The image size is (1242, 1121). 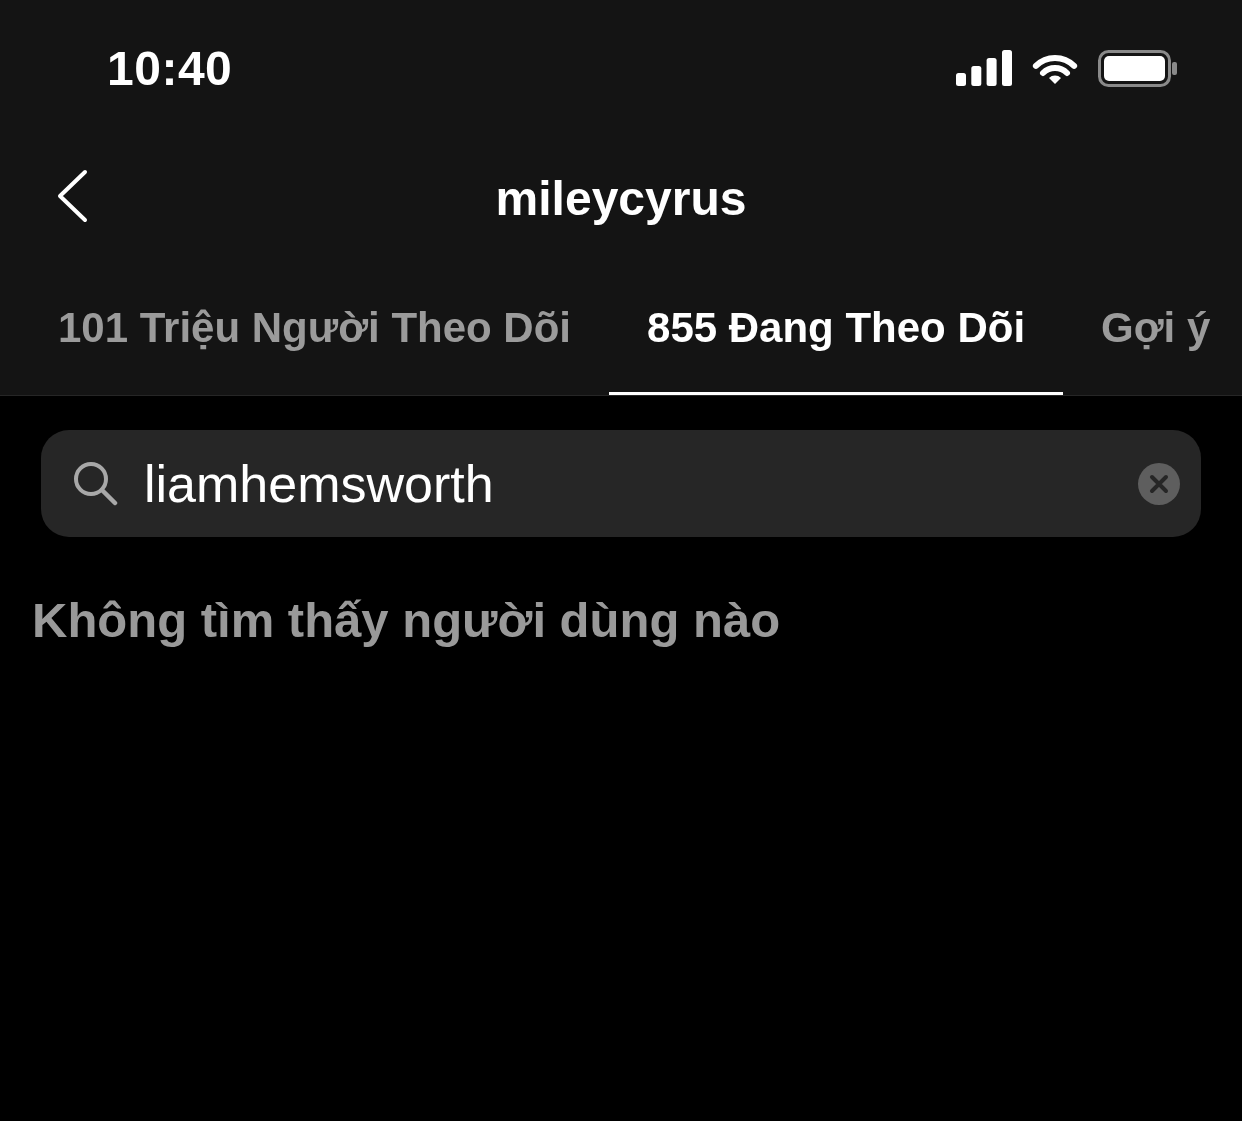 I want to click on tab: Gợi ý, so click(x=1152, y=327).